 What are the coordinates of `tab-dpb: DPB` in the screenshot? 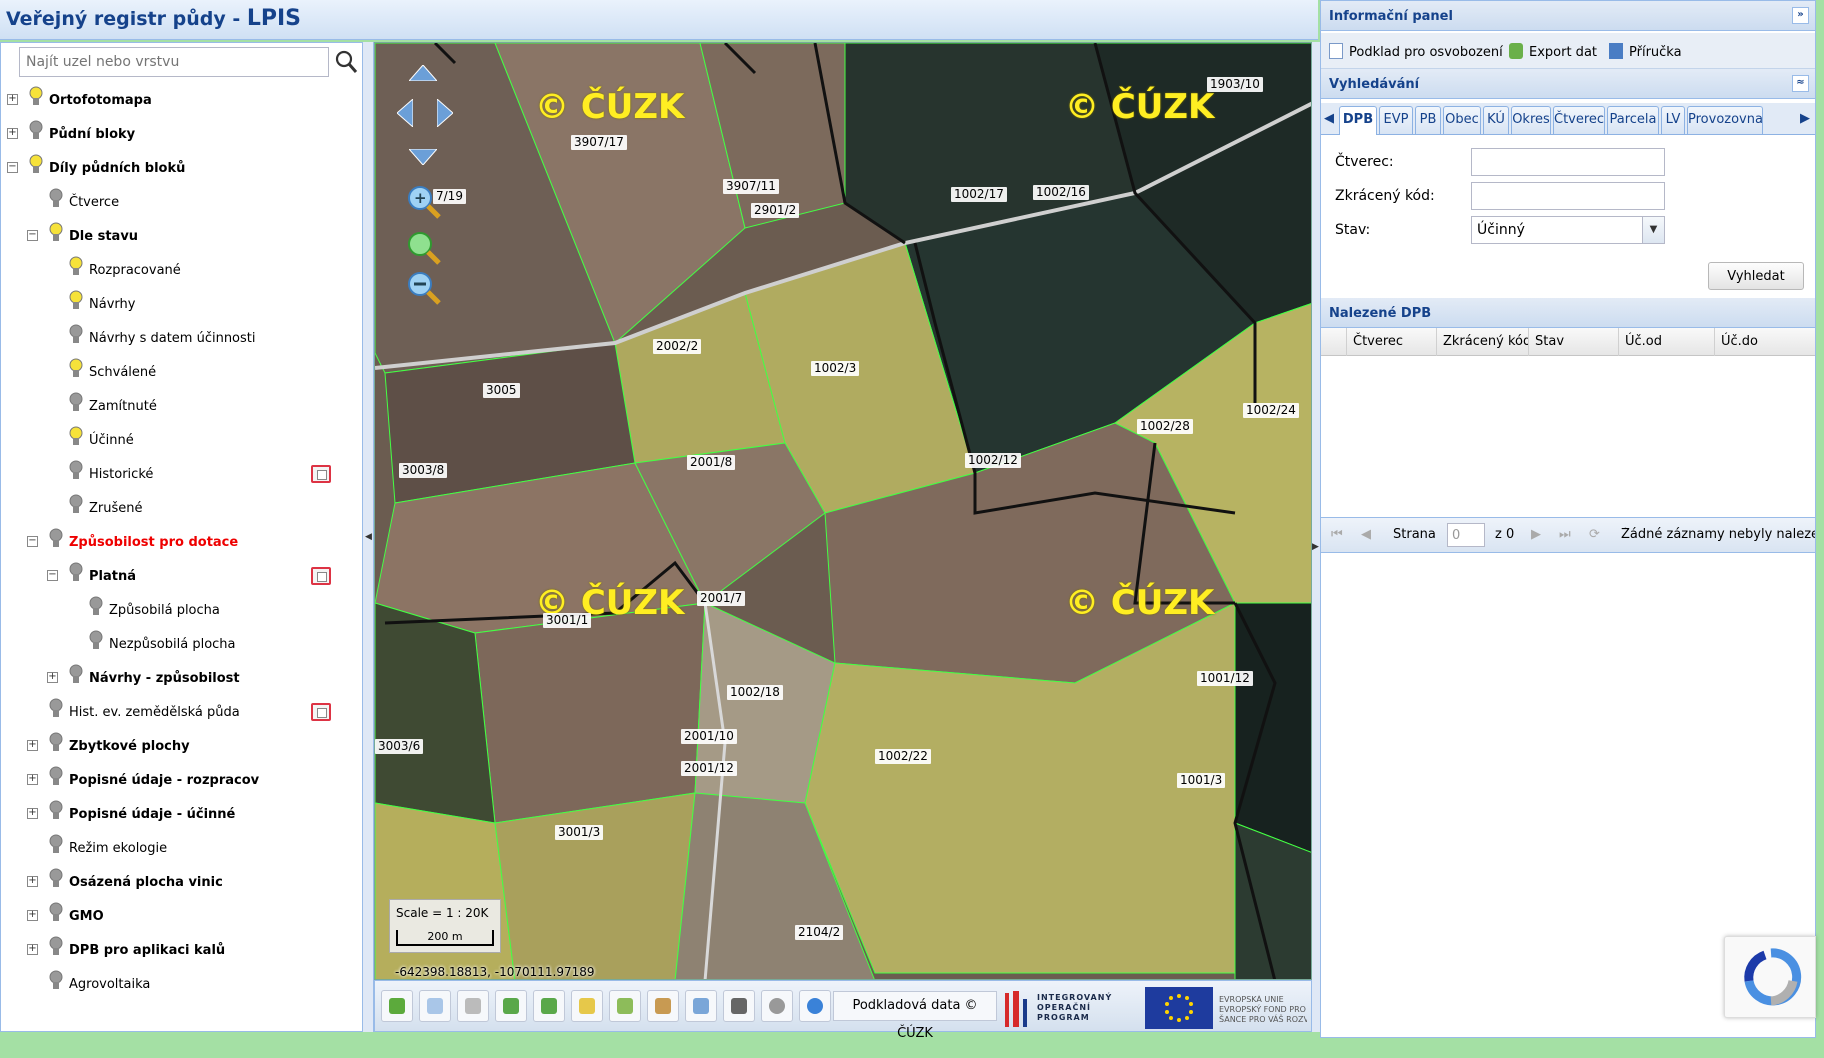 It's located at (1358, 120).